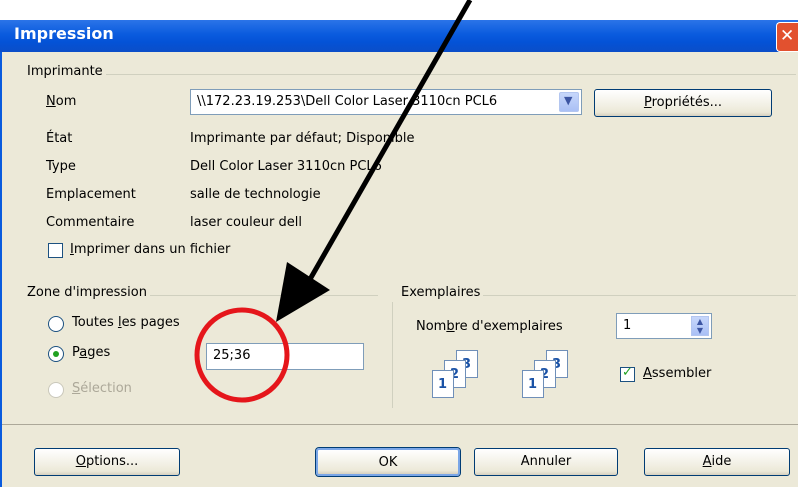  What do you see at coordinates (242, 355) in the screenshot?
I see `highlight-circle` at bounding box center [242, 355].